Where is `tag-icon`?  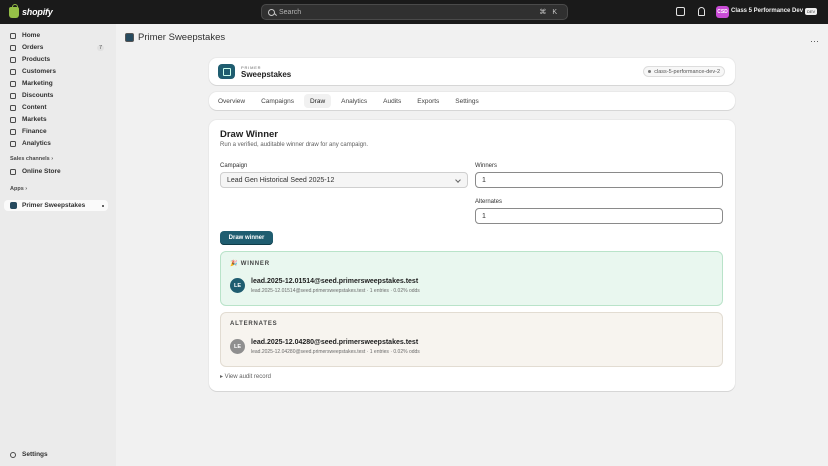 tag-icon is located at coordinates (13, 59).